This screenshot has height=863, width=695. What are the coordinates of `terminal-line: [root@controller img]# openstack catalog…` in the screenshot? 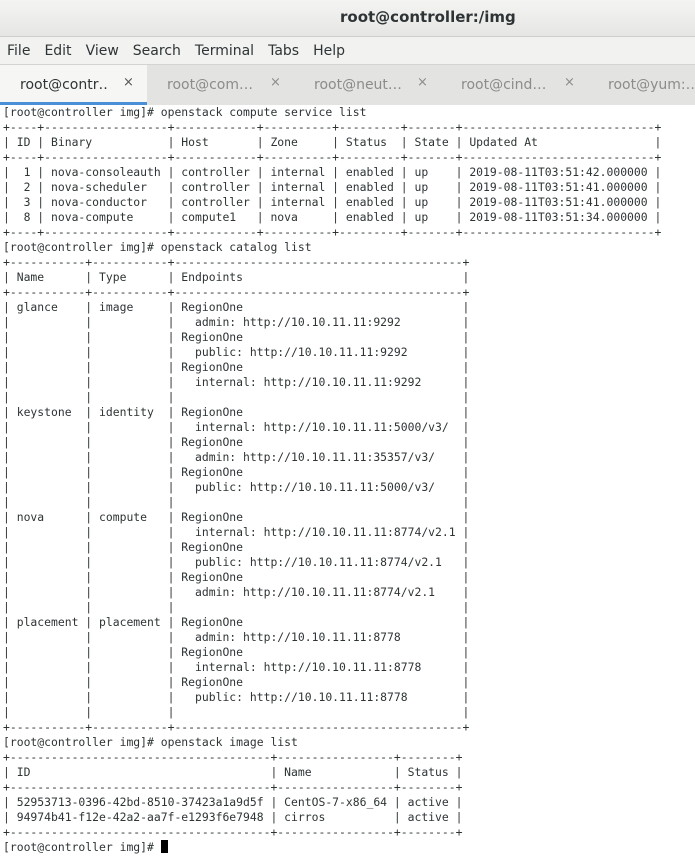 It's located at (157, 247).